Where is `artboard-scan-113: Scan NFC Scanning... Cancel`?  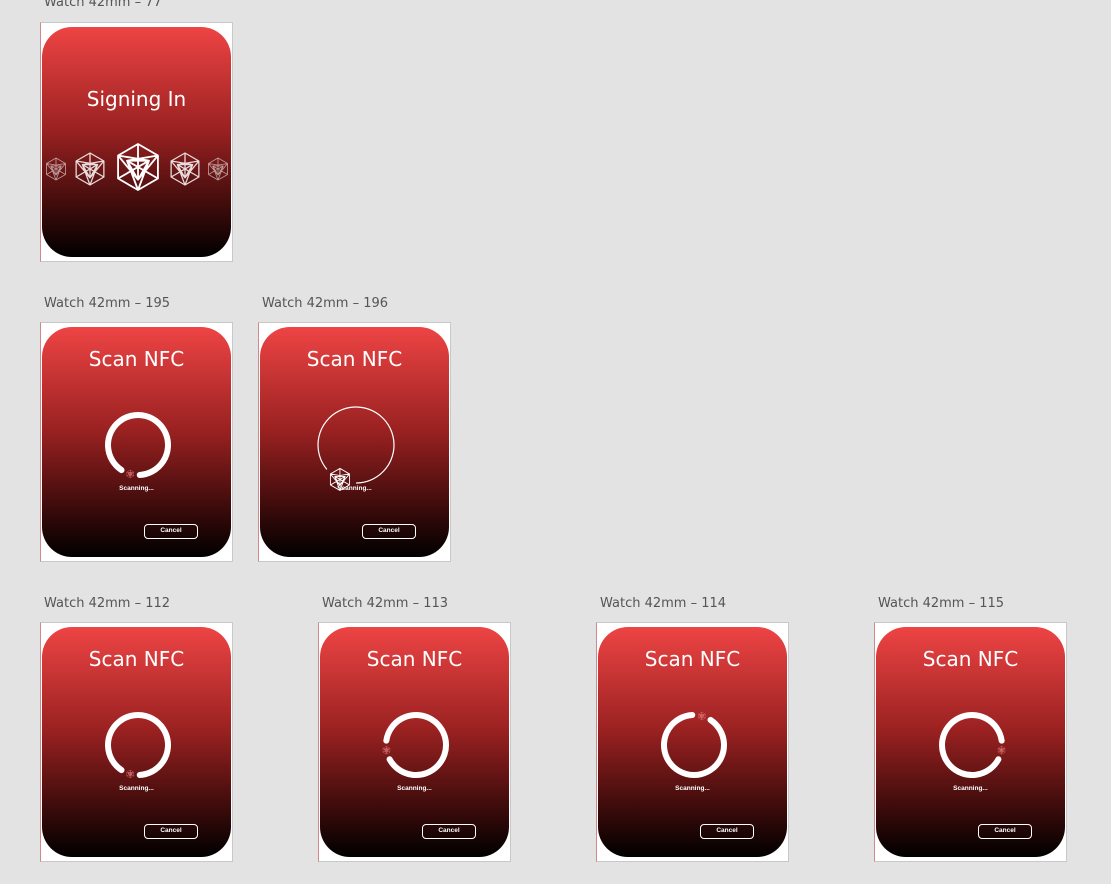
artboard-scan-113: Scan NFC Scanning... Cancel is located at coordinates (414, 742).